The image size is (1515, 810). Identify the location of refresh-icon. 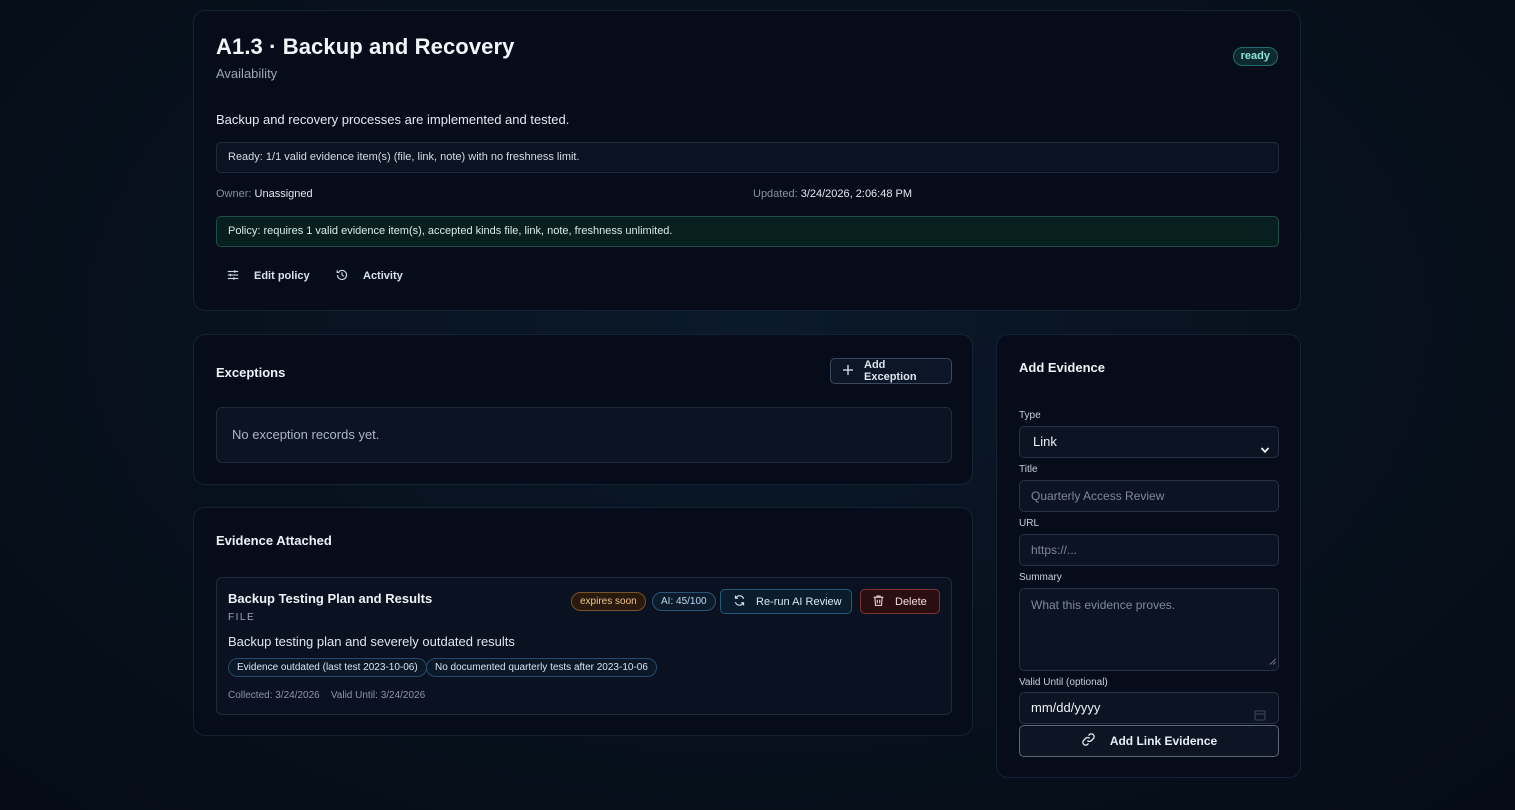
(739, 602).